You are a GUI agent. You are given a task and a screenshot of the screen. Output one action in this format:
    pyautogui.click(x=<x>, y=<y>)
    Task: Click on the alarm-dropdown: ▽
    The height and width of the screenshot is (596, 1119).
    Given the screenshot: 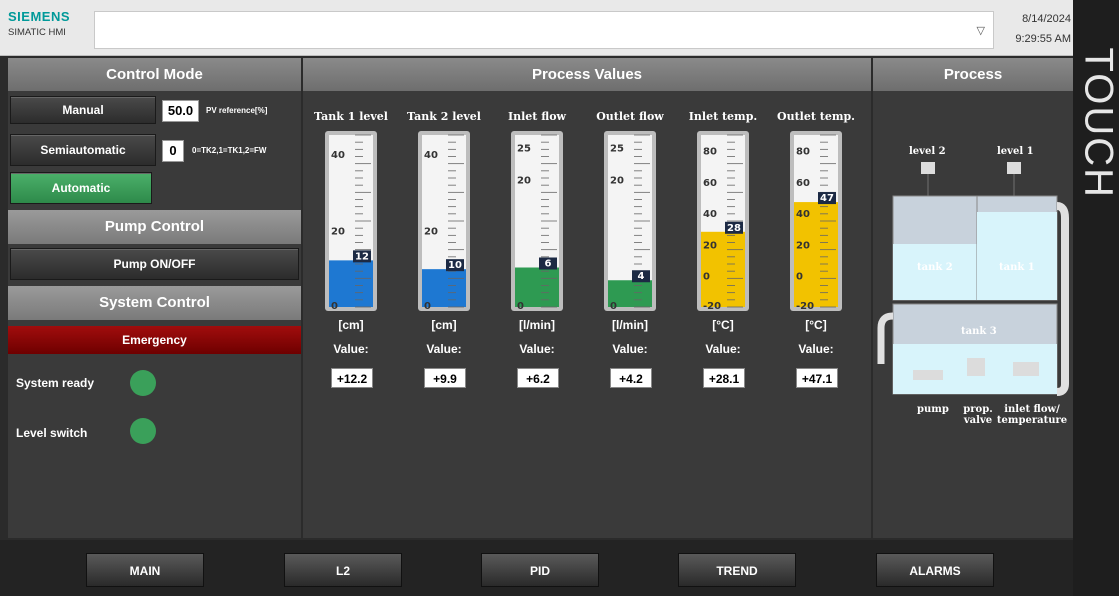 What is the action you would take?
    pyautogui.click(x=544, y=30)
    